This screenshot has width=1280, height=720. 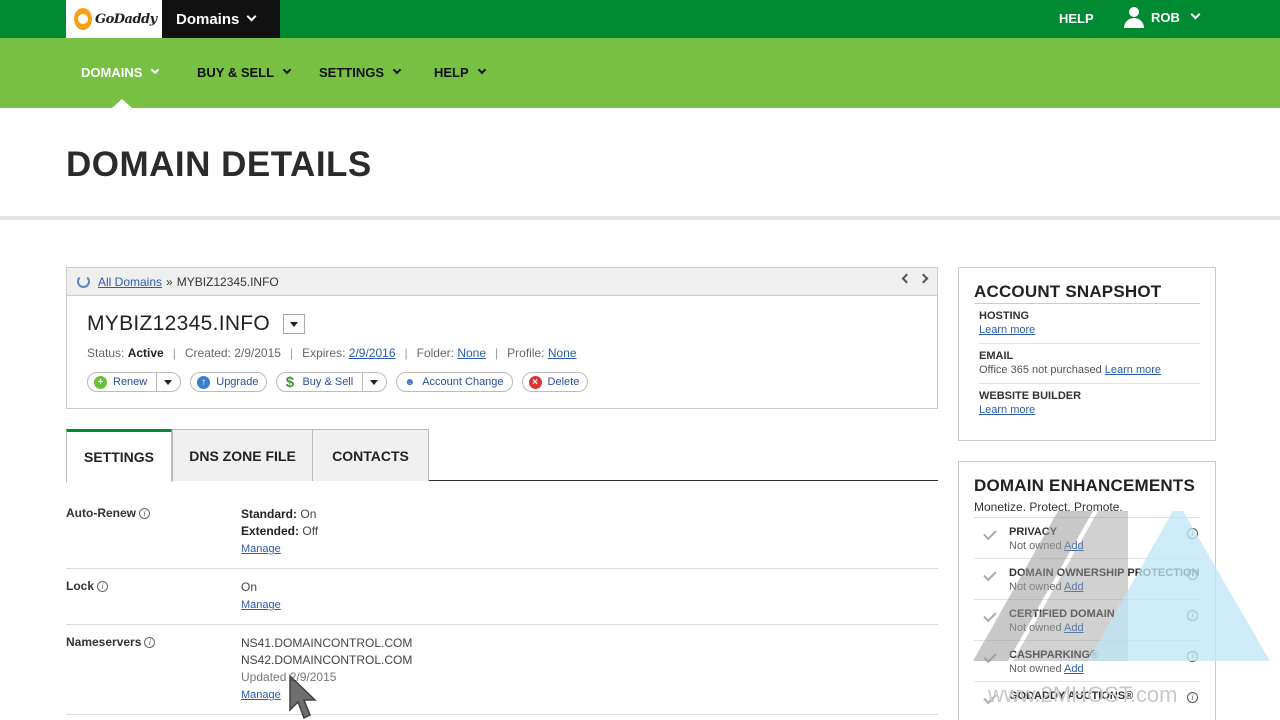 What do you see at coordinates (130, 282) in the screenshot?
I see `all-domains-link: All Domains` at bounding box center [130, 282].